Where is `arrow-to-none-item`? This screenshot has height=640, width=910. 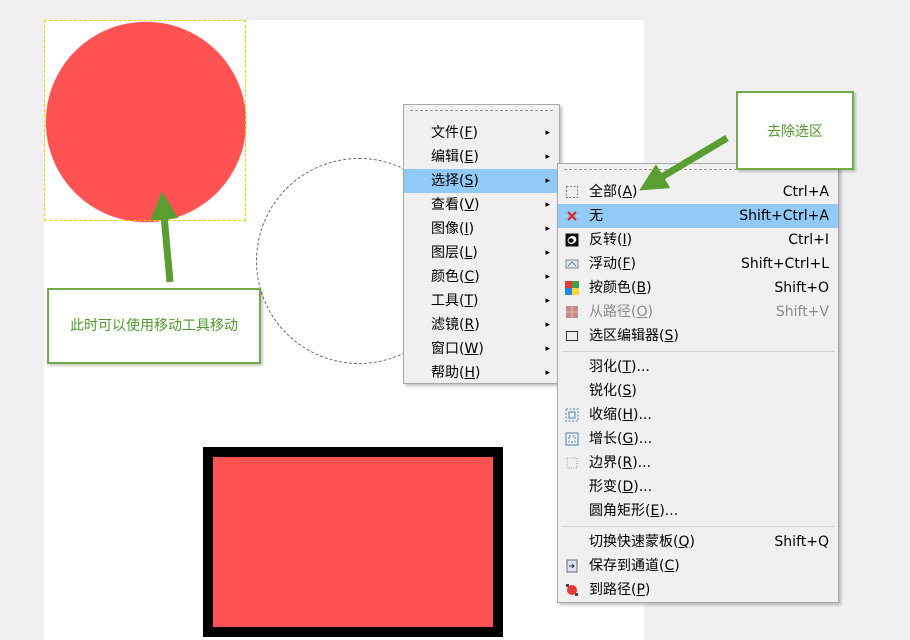
arrow-to-none-item is located at coordinates (684, 162).